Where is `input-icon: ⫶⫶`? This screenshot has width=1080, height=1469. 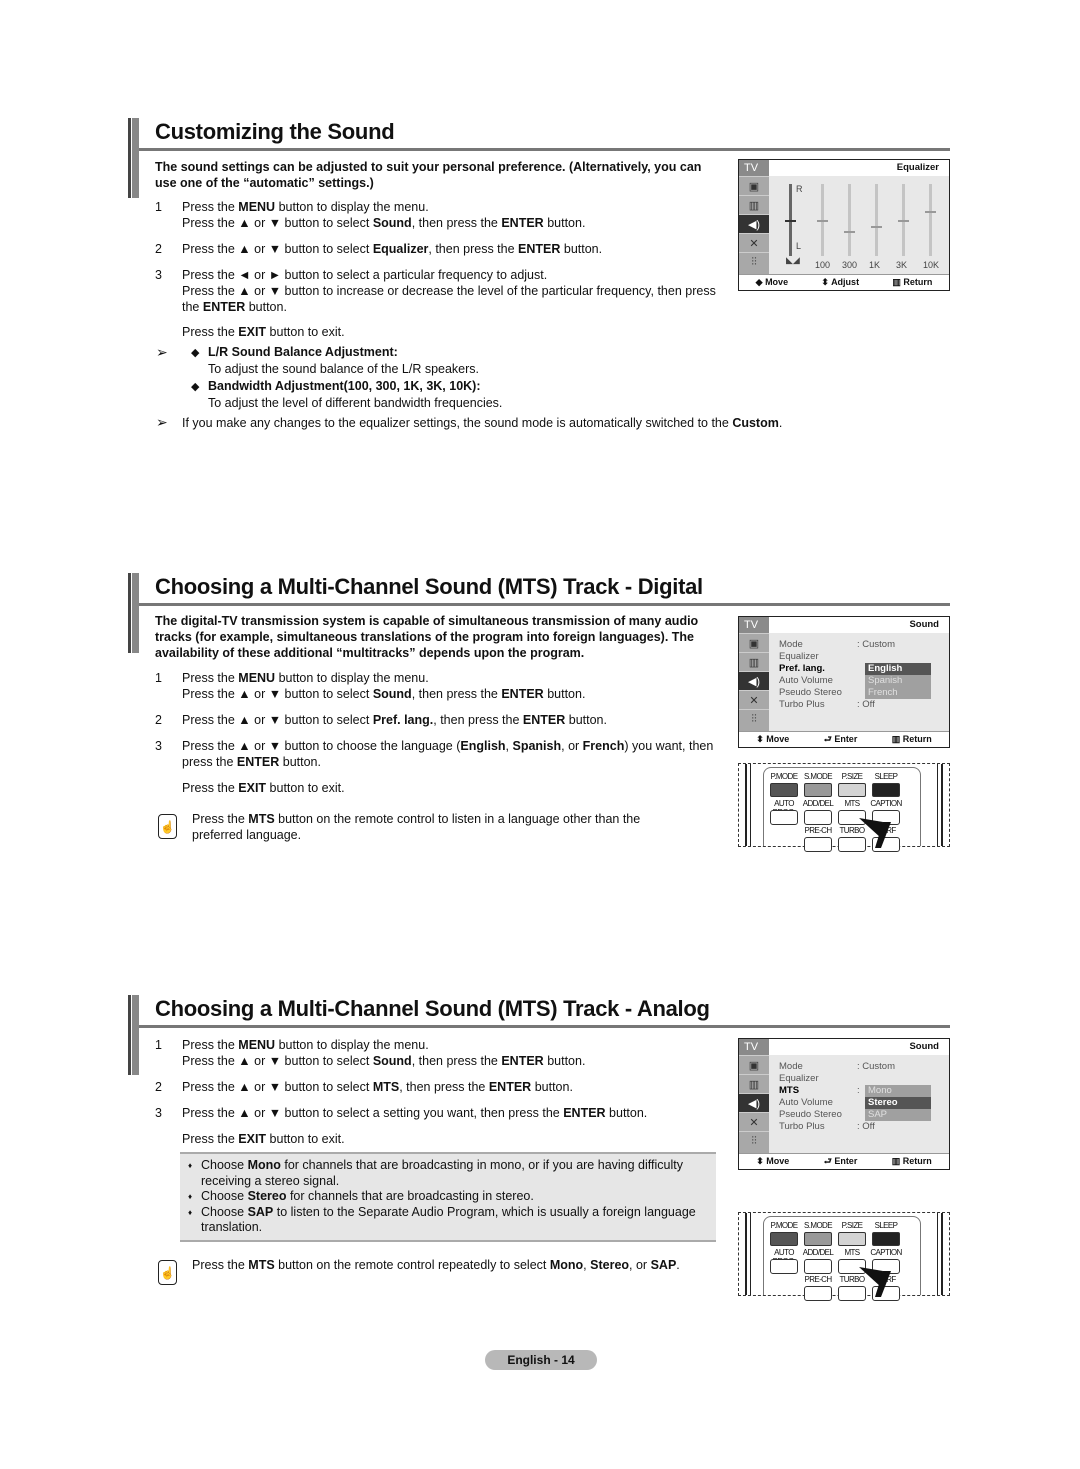
input-icon: ⫶⫶ is located at coordinates (754, 261).